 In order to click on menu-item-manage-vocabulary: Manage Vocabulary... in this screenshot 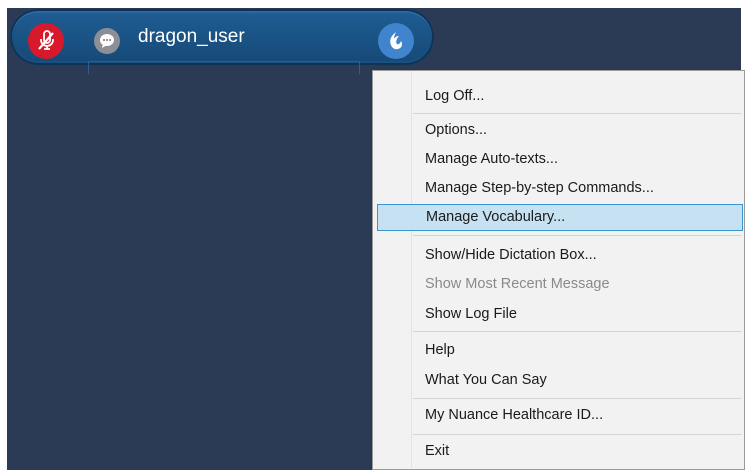, I will do `click(560, 217)`.